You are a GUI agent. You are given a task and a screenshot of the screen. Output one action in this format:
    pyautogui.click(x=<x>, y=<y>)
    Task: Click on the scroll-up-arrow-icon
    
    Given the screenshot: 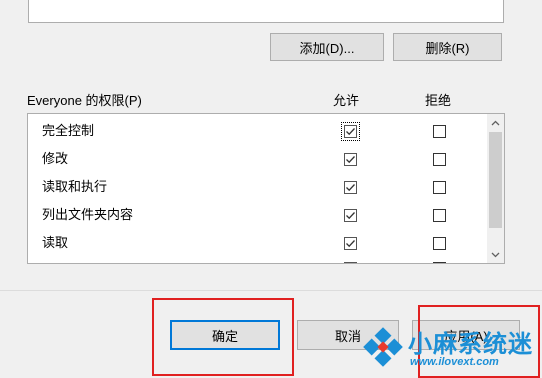 What is the action you would take?
    pyautogui.click(x=495, y=122)
    